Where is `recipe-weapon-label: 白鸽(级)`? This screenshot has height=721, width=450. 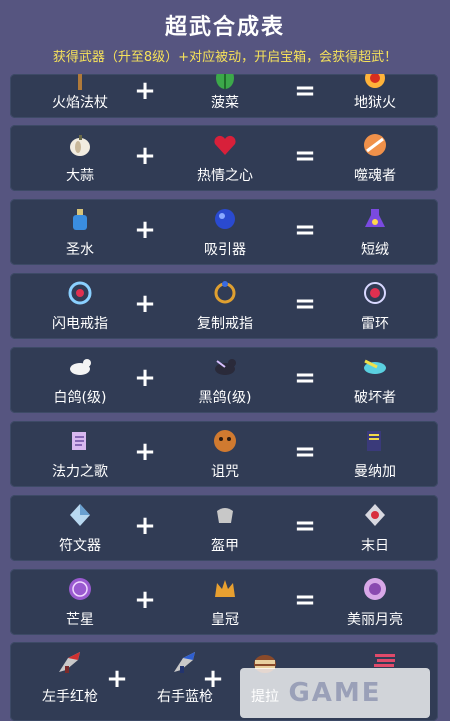
recipe-weapon-label: 白鸽(级) is located at coordinates (80, 398).